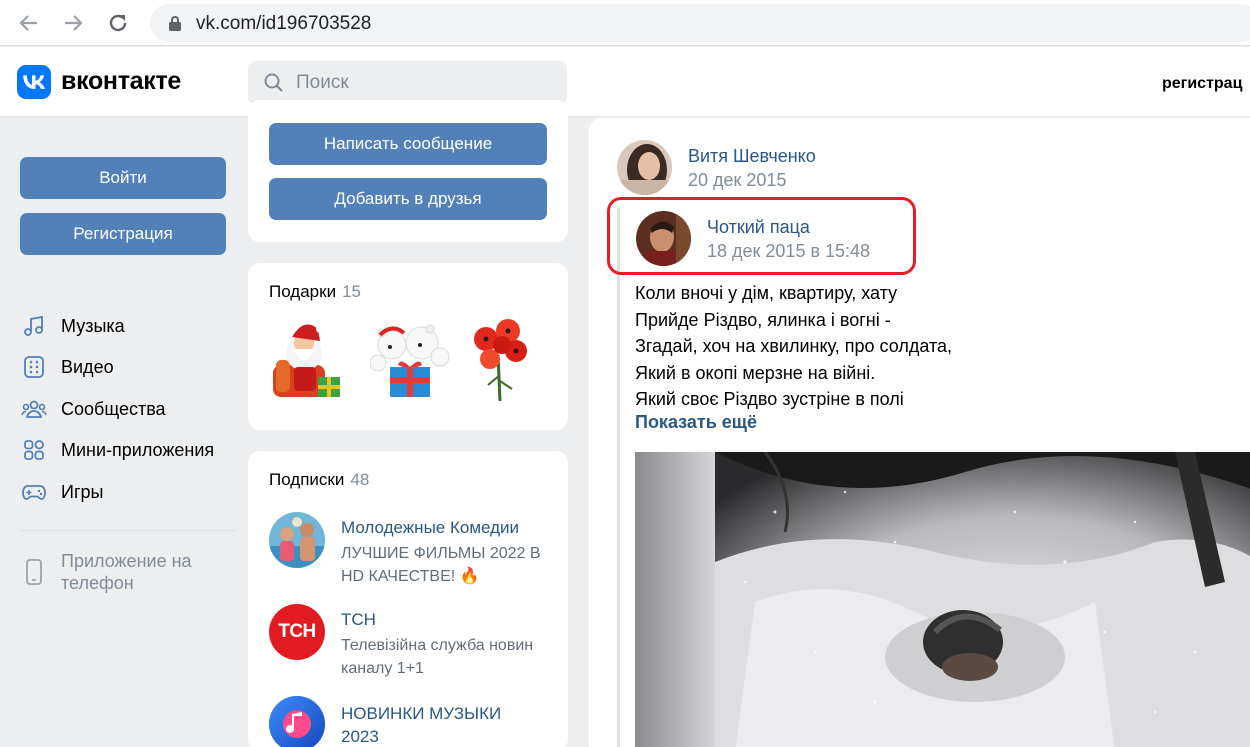 The width and height of the screenshot is (1250, 747). I want to click on gifts-title: Подарки 15, so click(315, 292).